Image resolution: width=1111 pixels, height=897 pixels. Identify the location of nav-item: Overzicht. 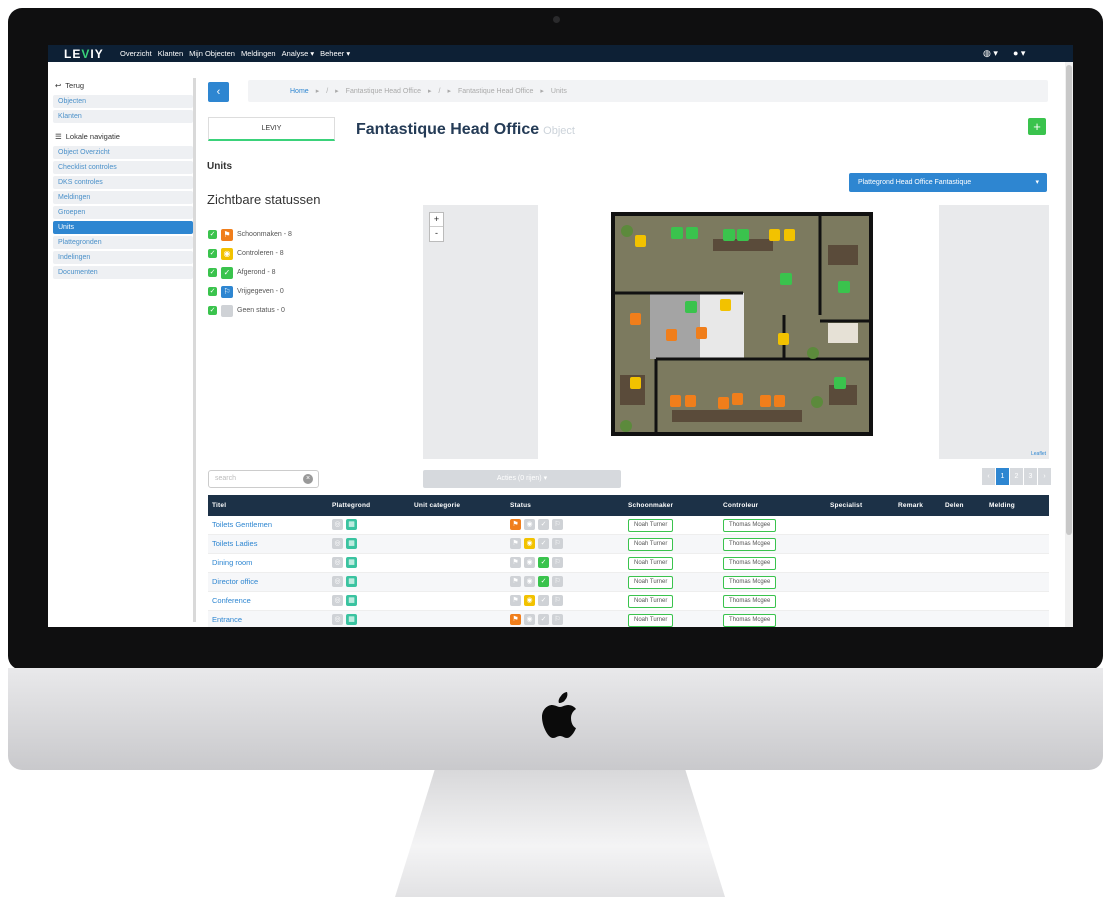
(136, 53).